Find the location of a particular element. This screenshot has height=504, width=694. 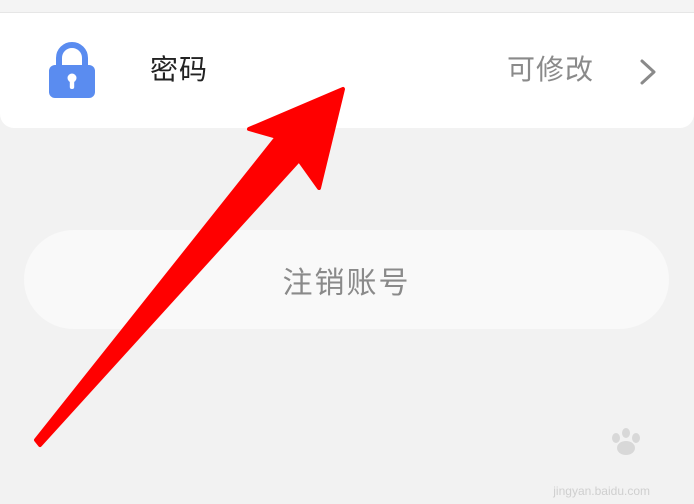

top-divider is located at coordinates (347, 6).